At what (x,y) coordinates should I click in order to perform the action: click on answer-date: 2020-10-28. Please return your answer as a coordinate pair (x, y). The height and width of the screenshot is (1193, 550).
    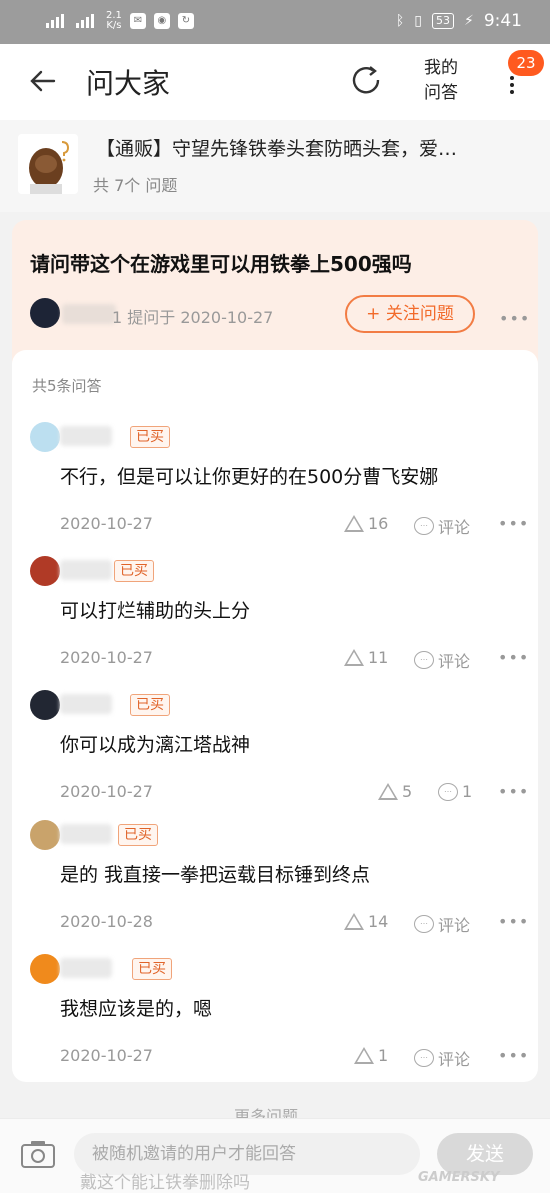
    Looking at the image, I should click on (106, 921).